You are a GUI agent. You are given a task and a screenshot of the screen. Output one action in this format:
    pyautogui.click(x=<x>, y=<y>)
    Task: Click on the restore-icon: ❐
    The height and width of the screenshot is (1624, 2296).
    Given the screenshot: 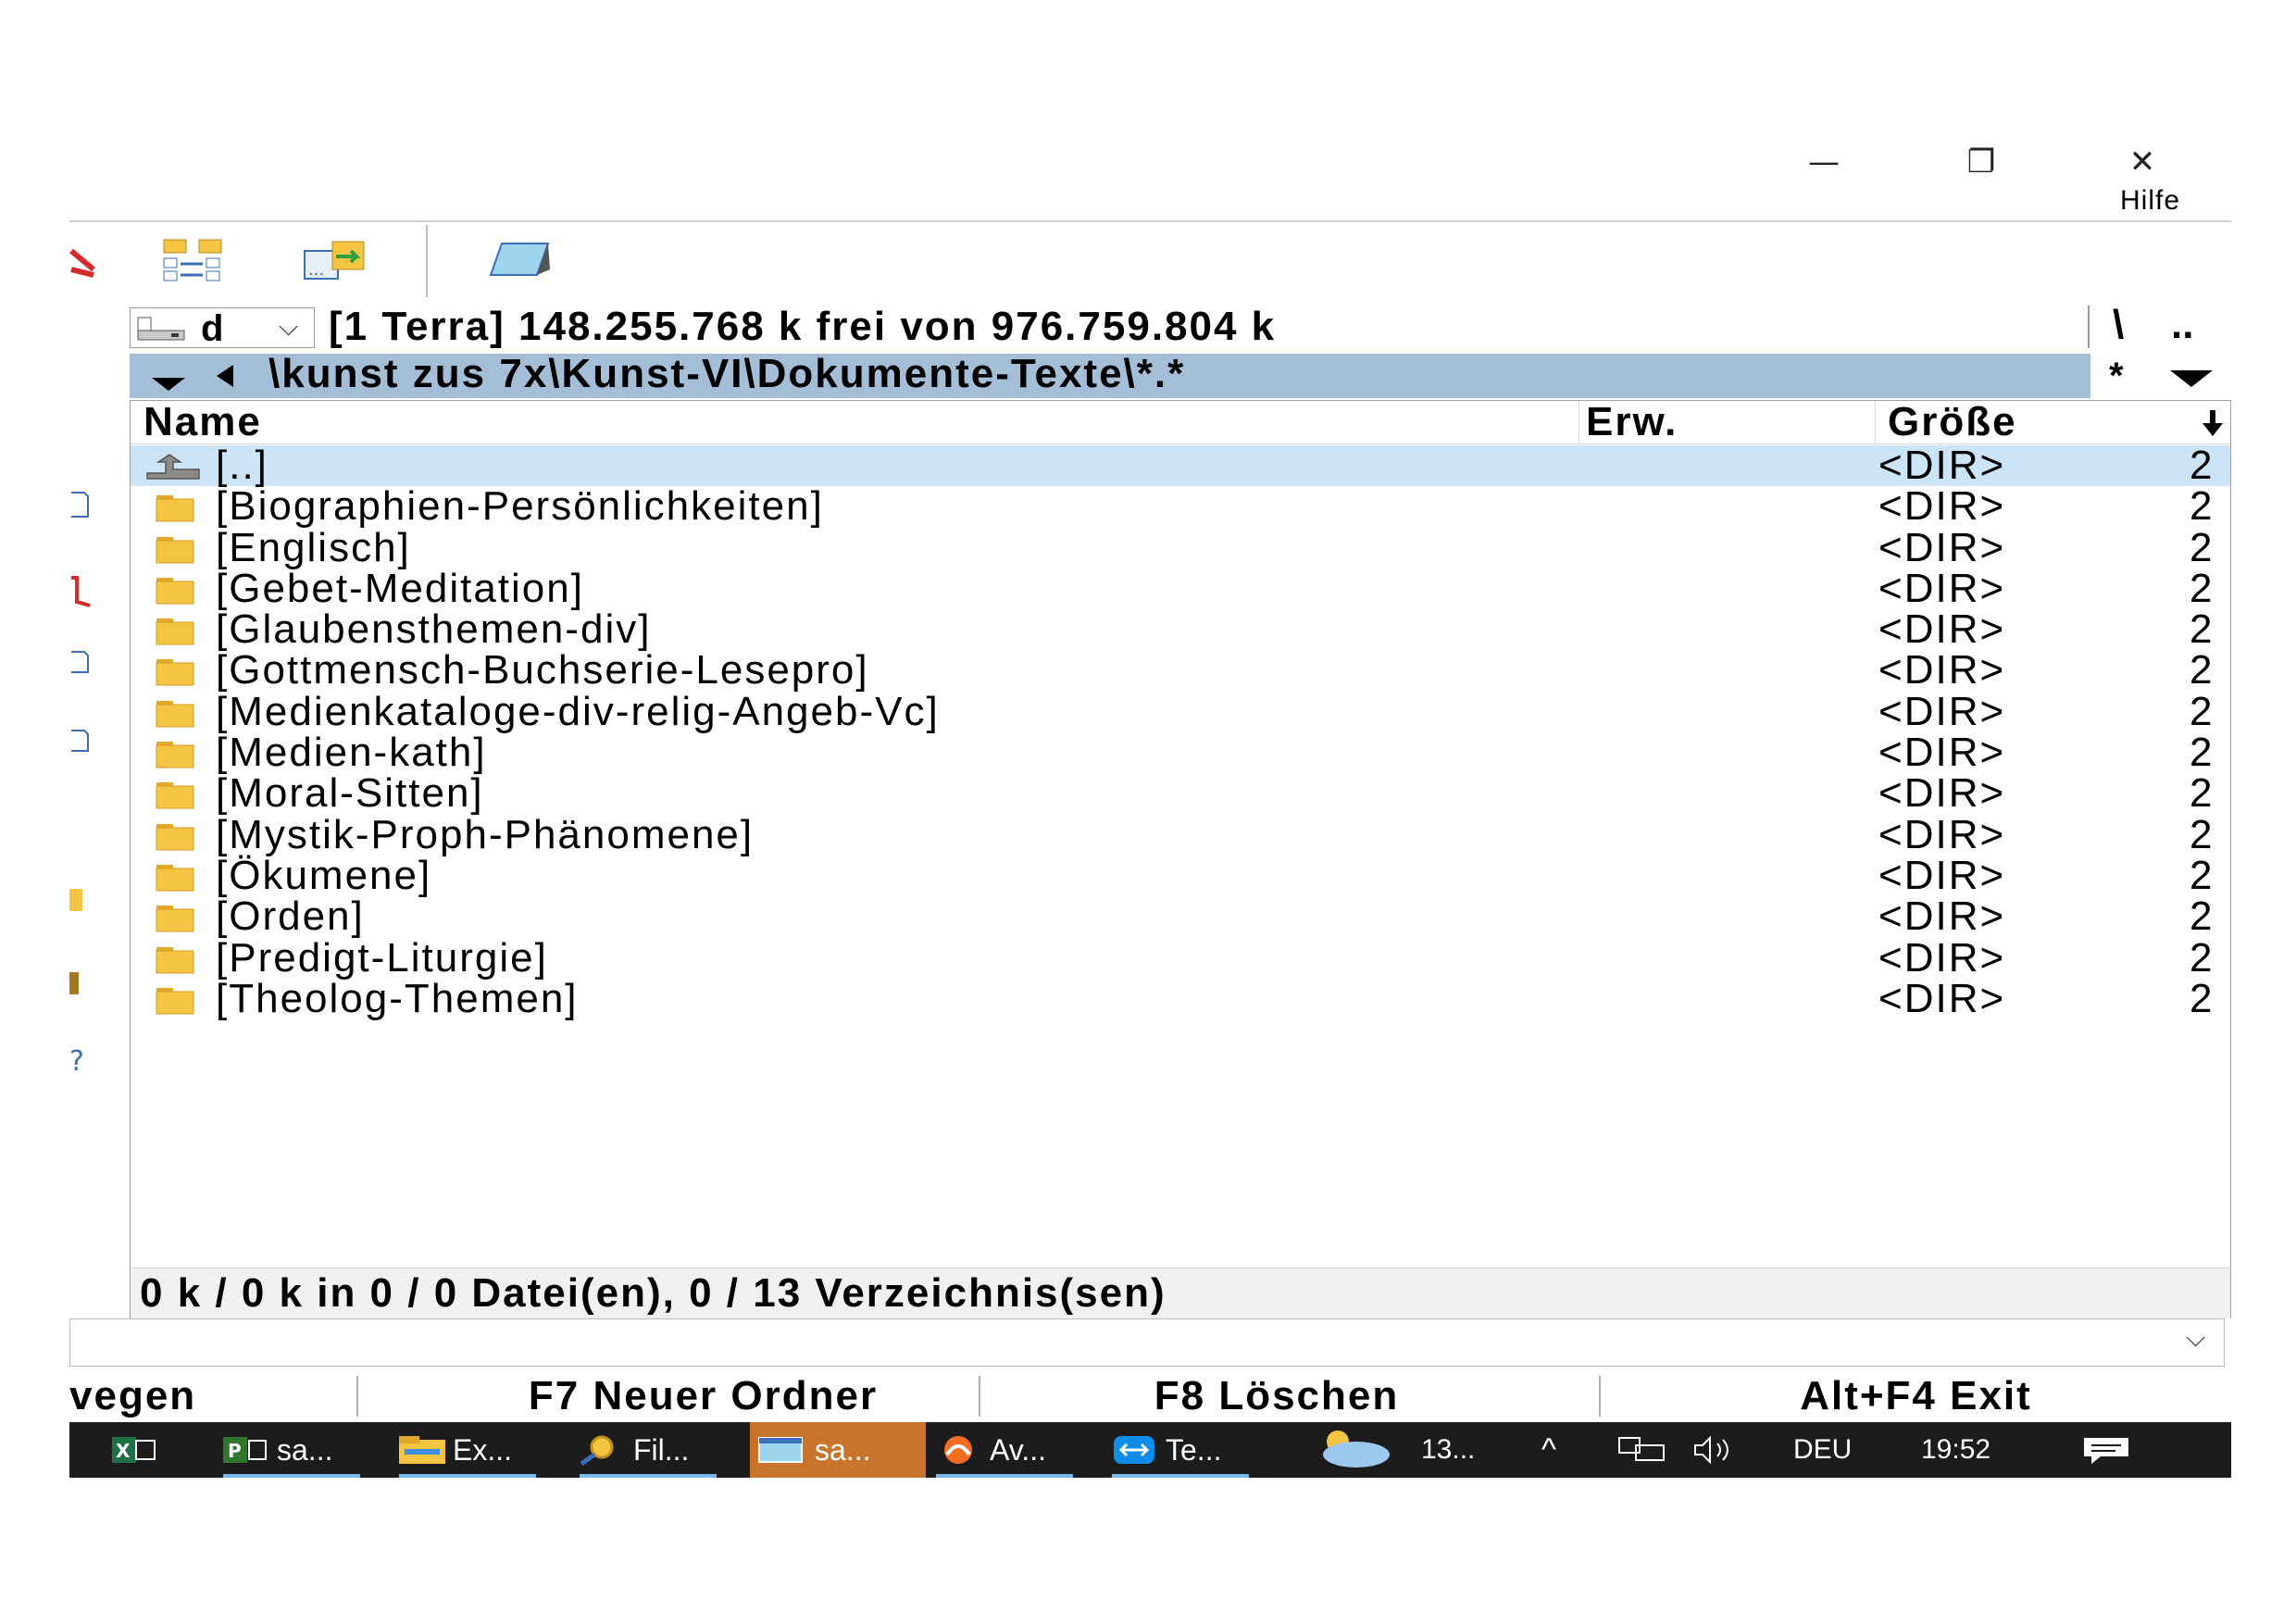 What is the action you would take?
    pyautogui.click(x=1981, y=162)
    